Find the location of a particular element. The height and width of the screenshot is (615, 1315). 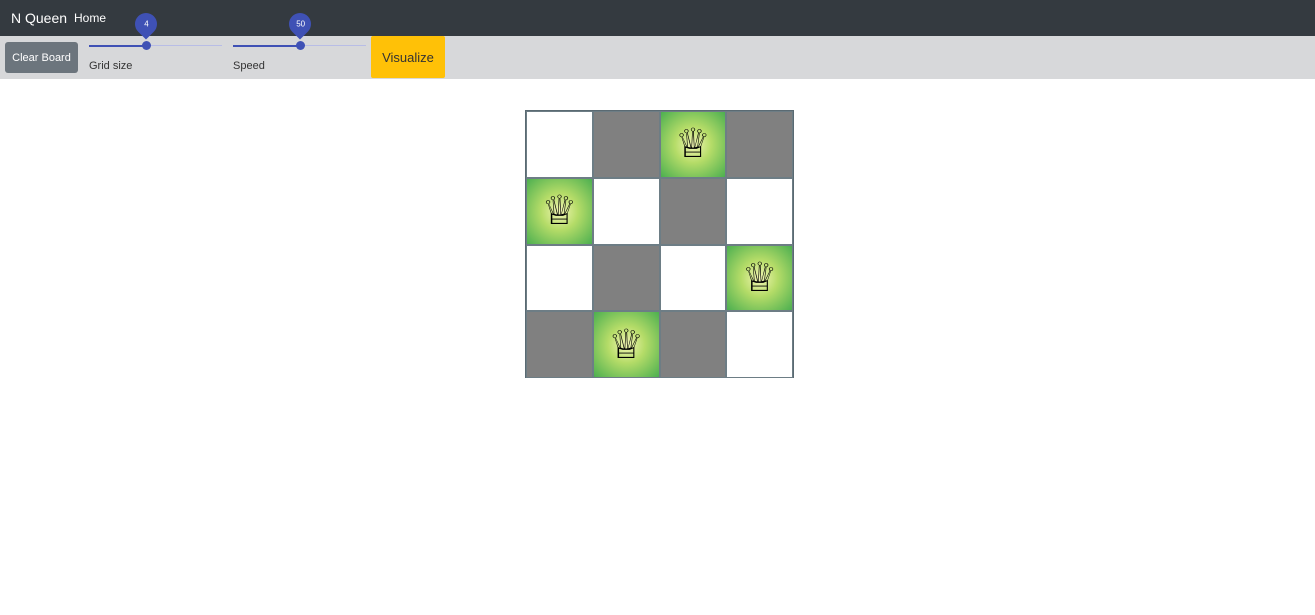

chess-board: ♕ ♕ ♕ ♕ is located at coordinates (659, 244).